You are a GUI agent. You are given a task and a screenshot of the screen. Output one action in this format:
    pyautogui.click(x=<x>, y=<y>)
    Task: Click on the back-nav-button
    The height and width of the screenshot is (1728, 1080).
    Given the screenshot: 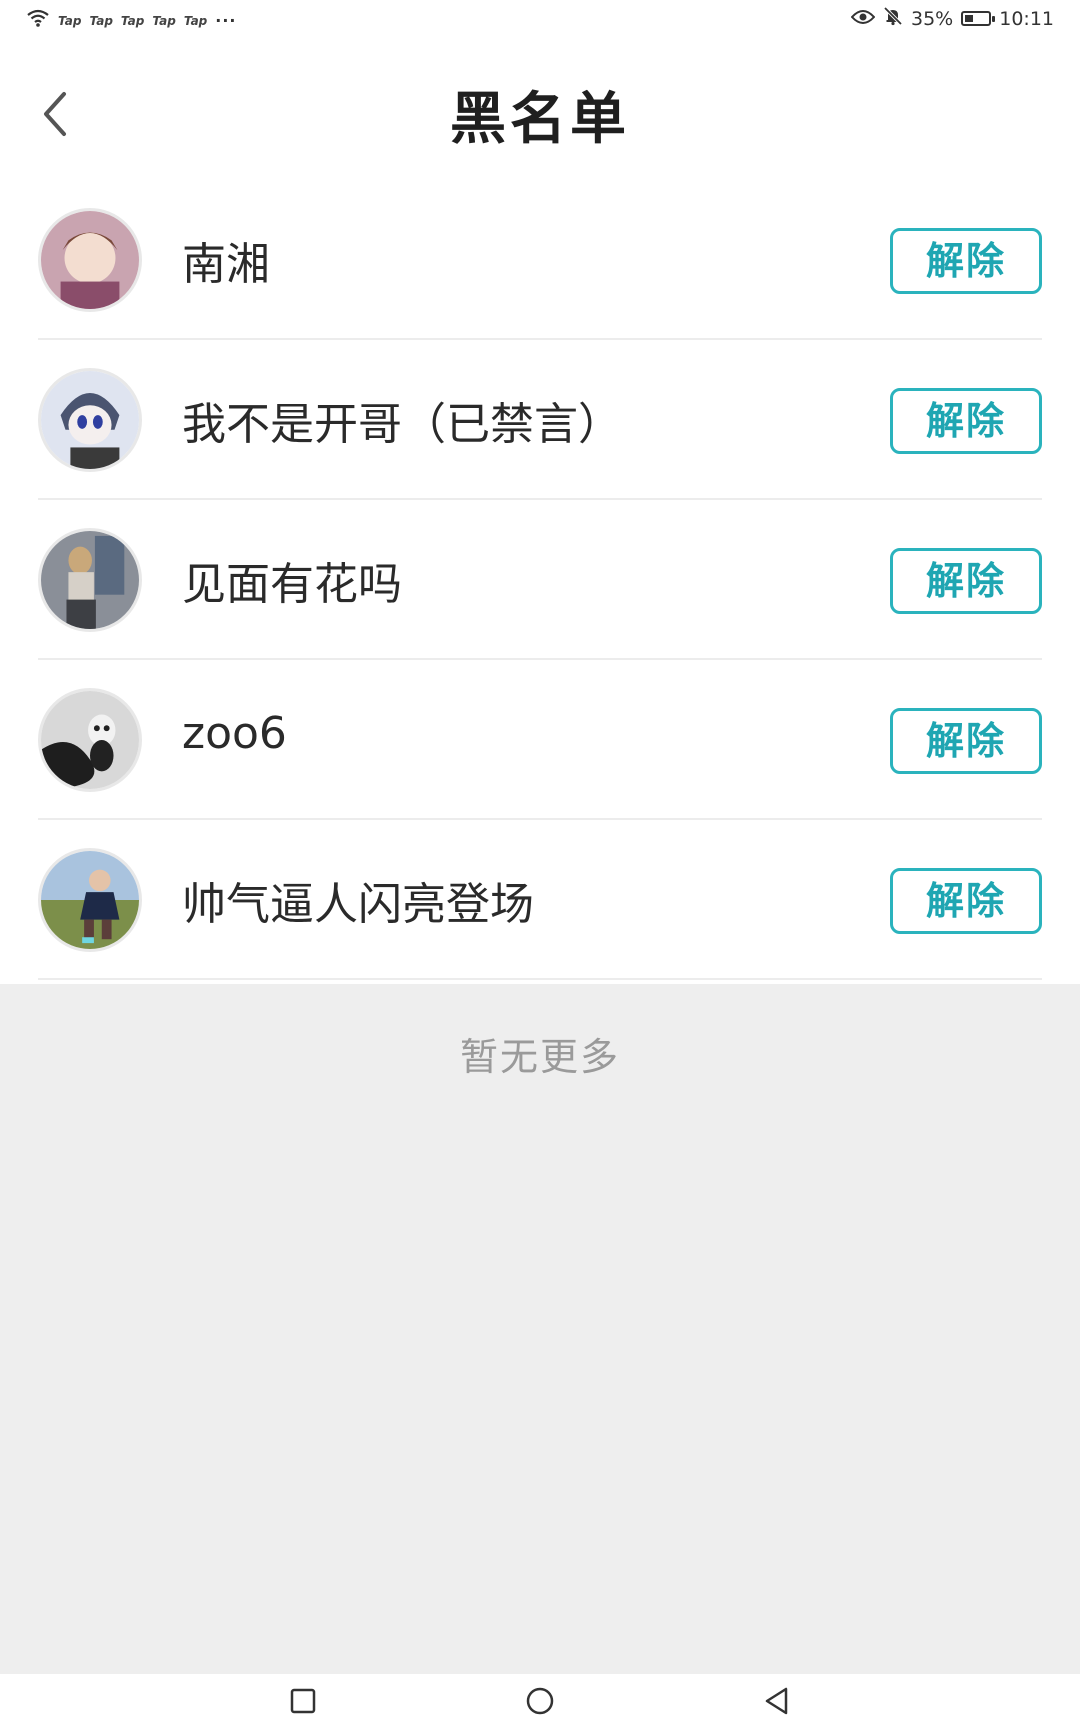 What is the action you would take?
    pyautogui.click(x=777, y=1701)
    